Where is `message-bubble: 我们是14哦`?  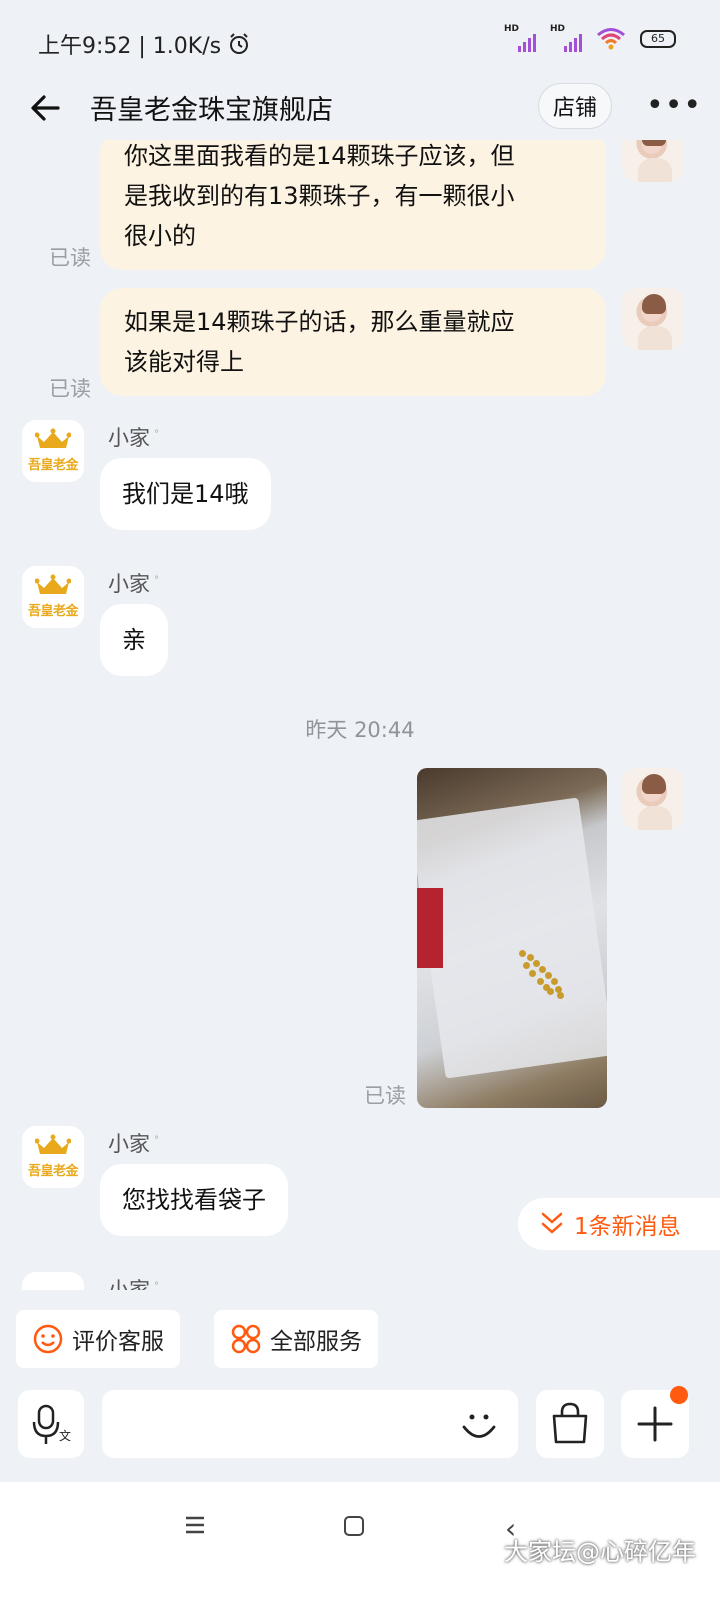 message-bubble: 我们是14哦 is located at coordinates (185, 494).